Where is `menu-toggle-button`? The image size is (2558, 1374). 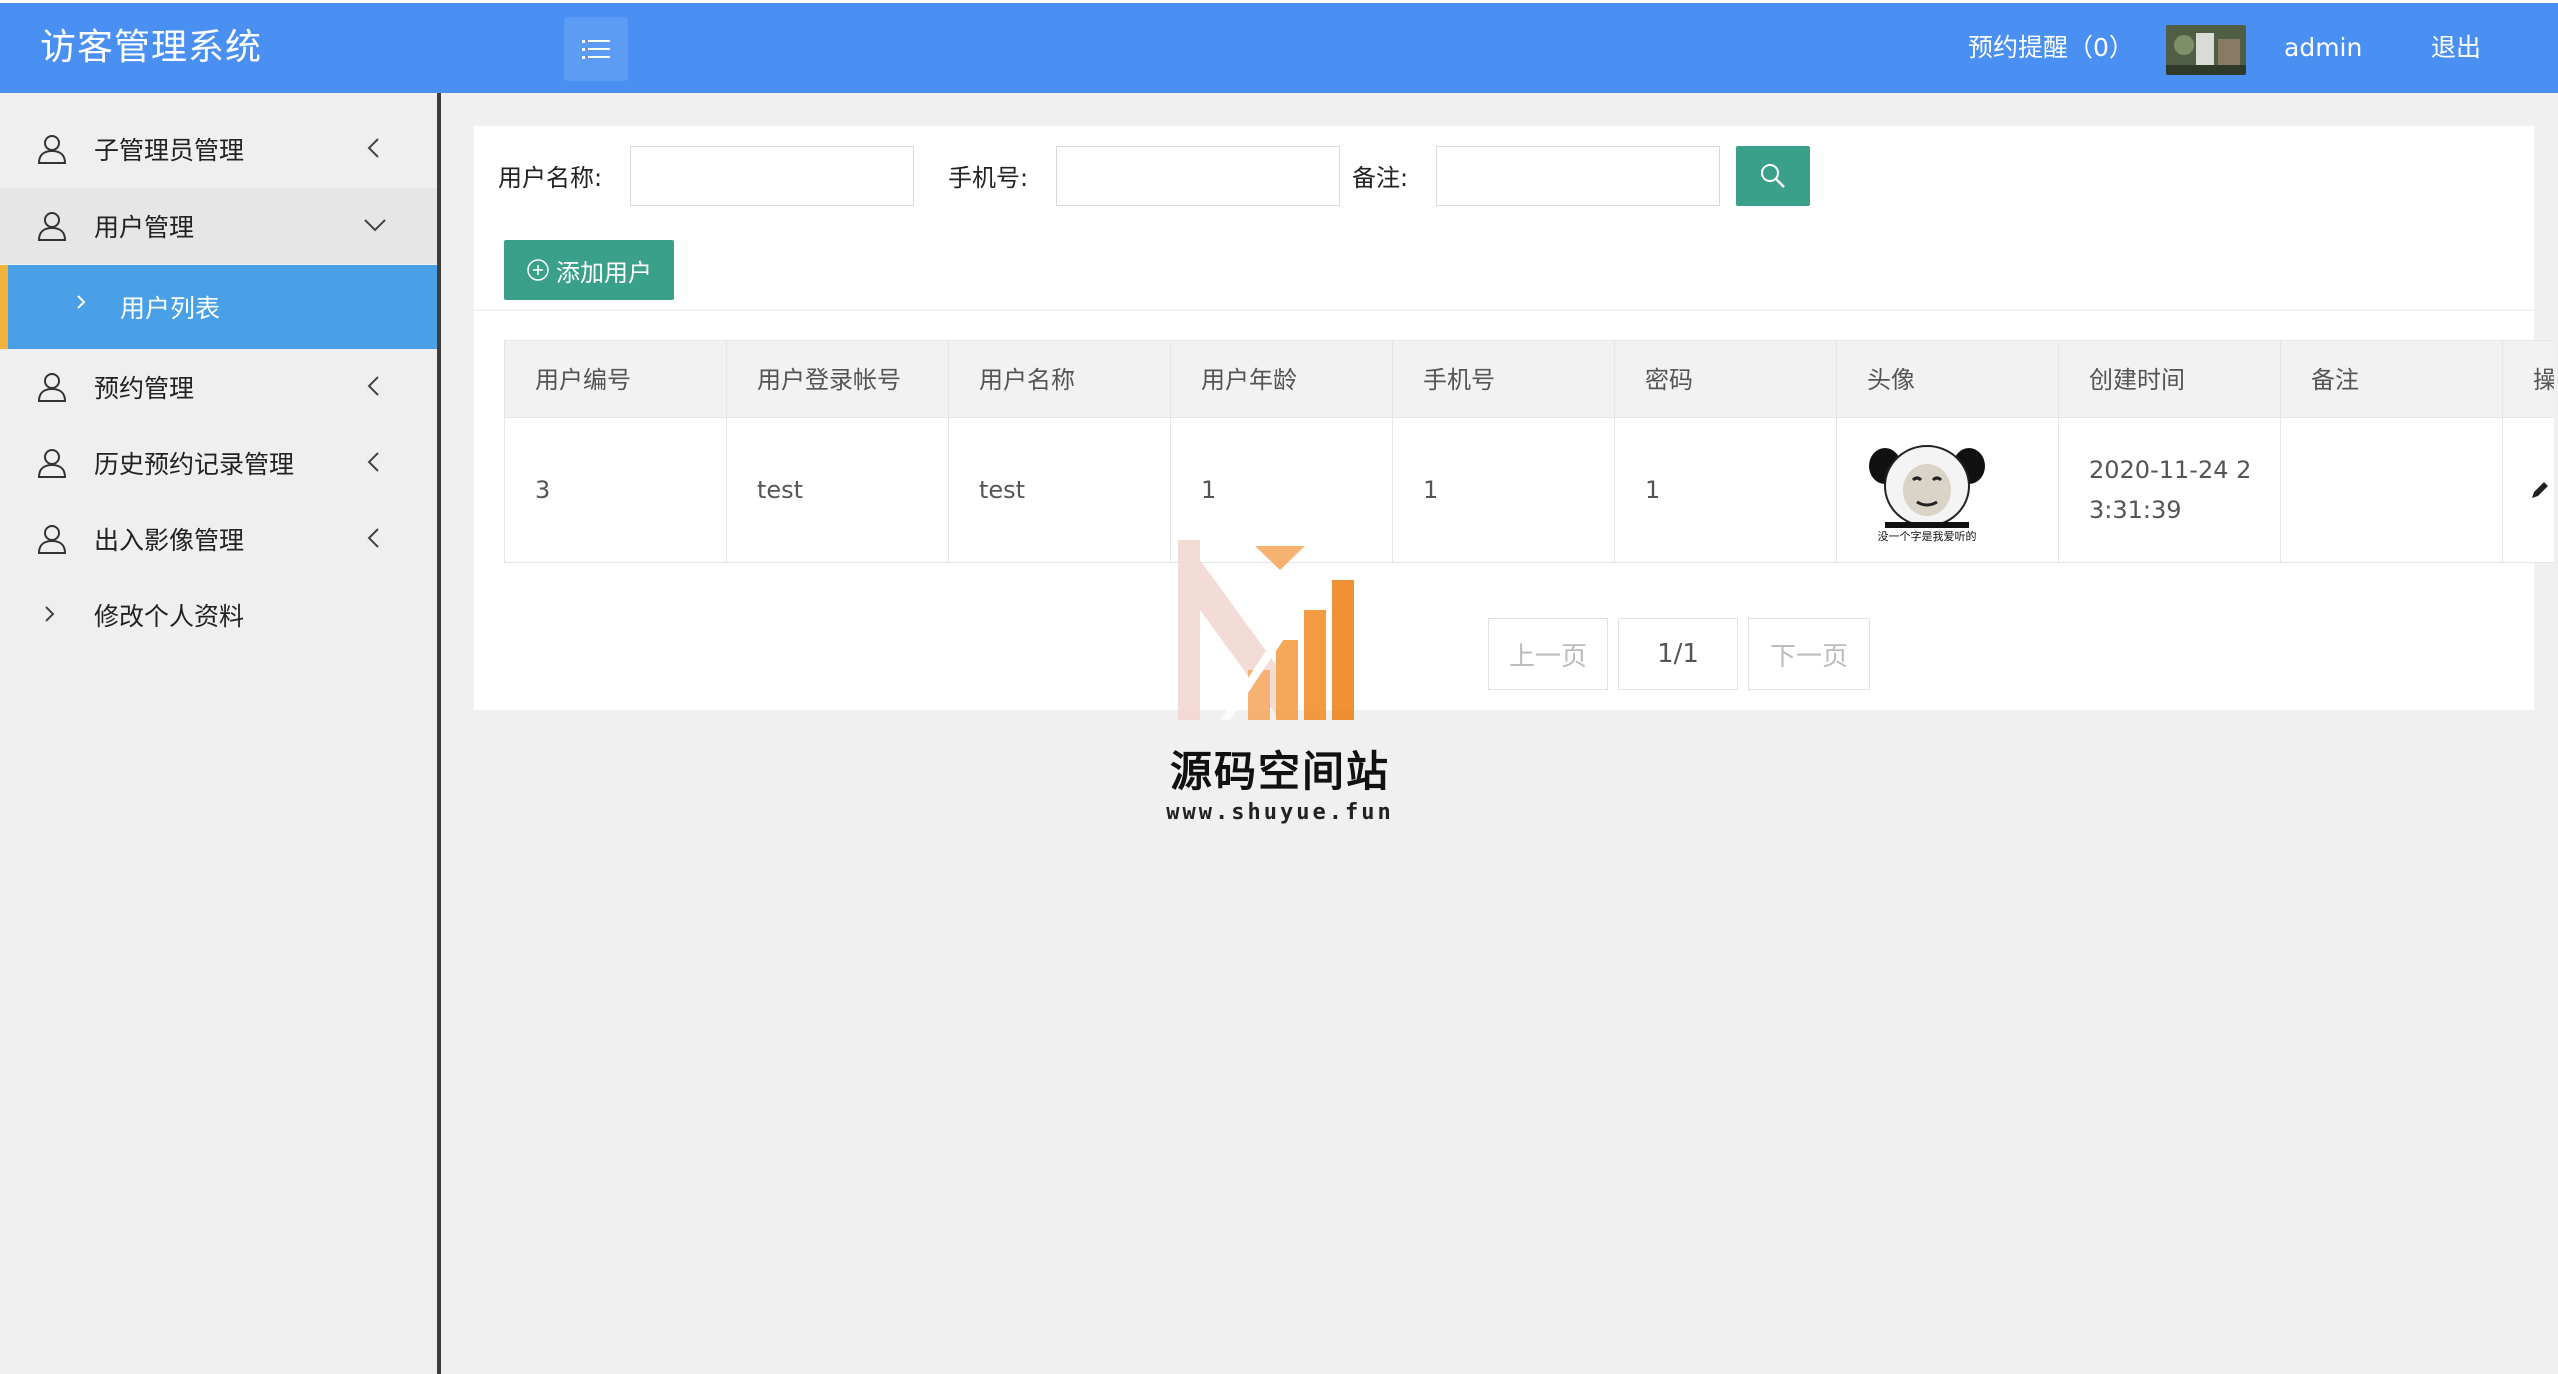 menu-toggle-button is located at coordinates (596, 49).